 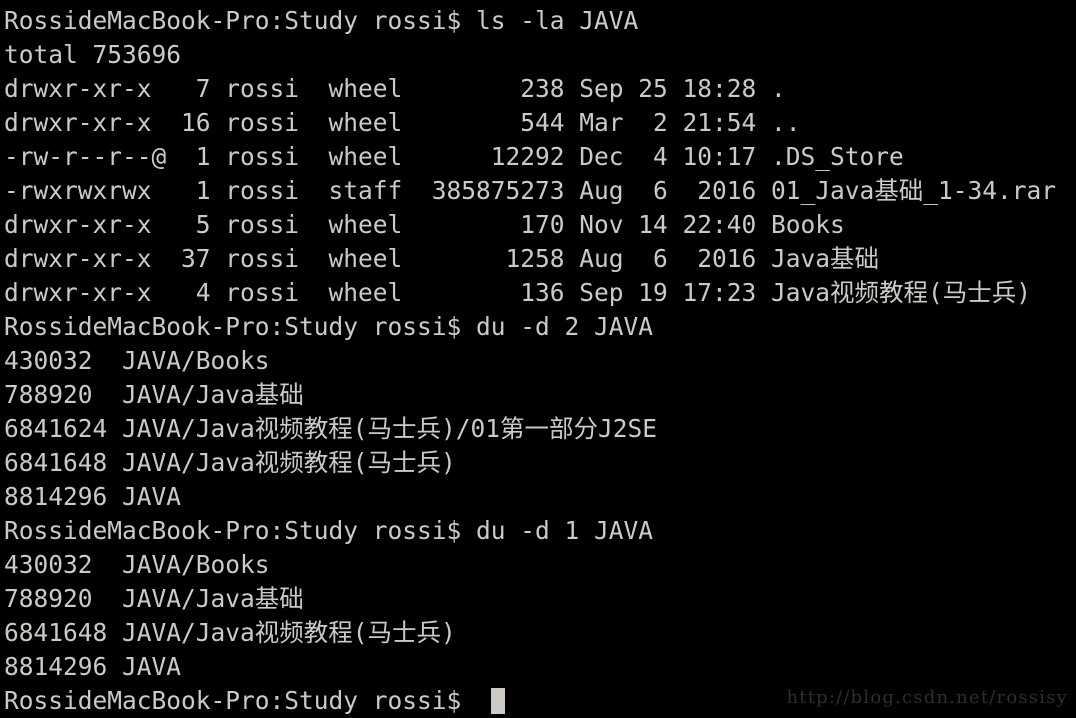 What do you see at coordinates (540, 55) in the screenshot?
I see `terminal-line: total 753696` at bounding box center [540, 55].